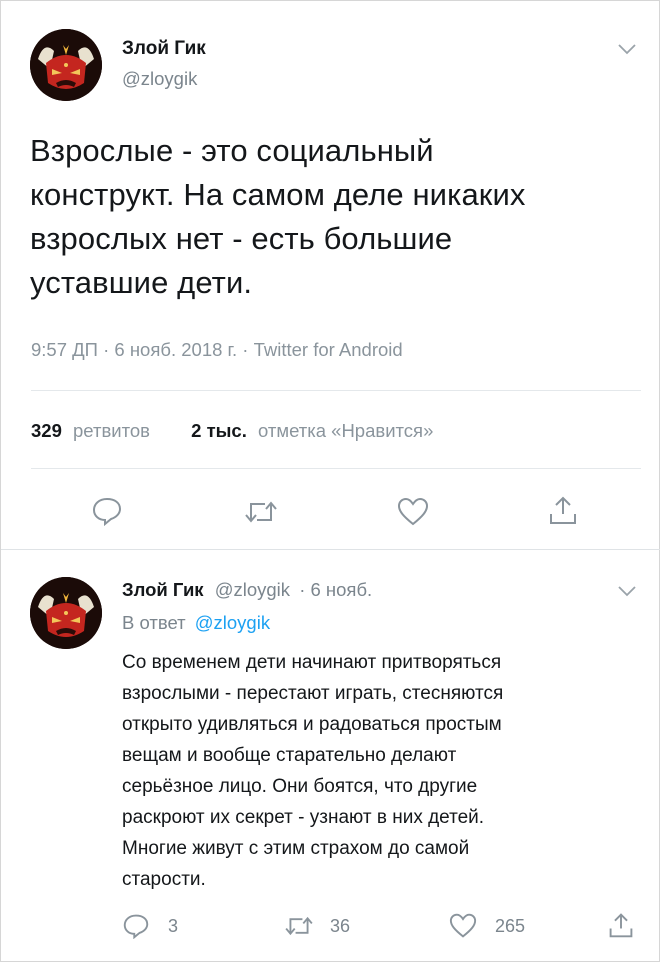 The width and height of the screenshot is (660, 962). What do you see at coordinates (289, 755) in the screenshot?
I see `reply-text-line: вещам и вообще старательно делают` at bounding box center [289, 755].